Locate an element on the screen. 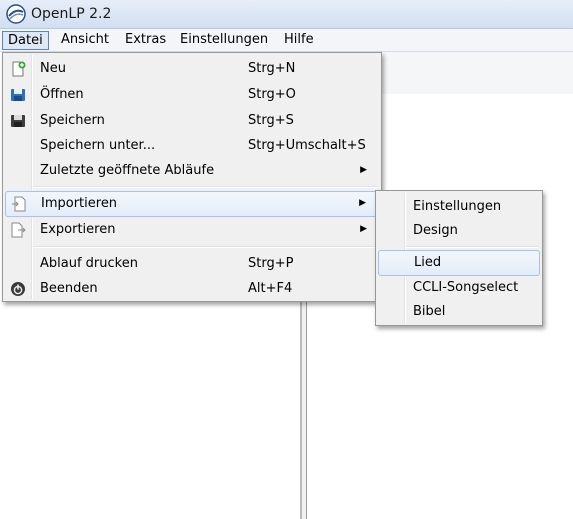  export-icon is located at coordinates (18, 230).